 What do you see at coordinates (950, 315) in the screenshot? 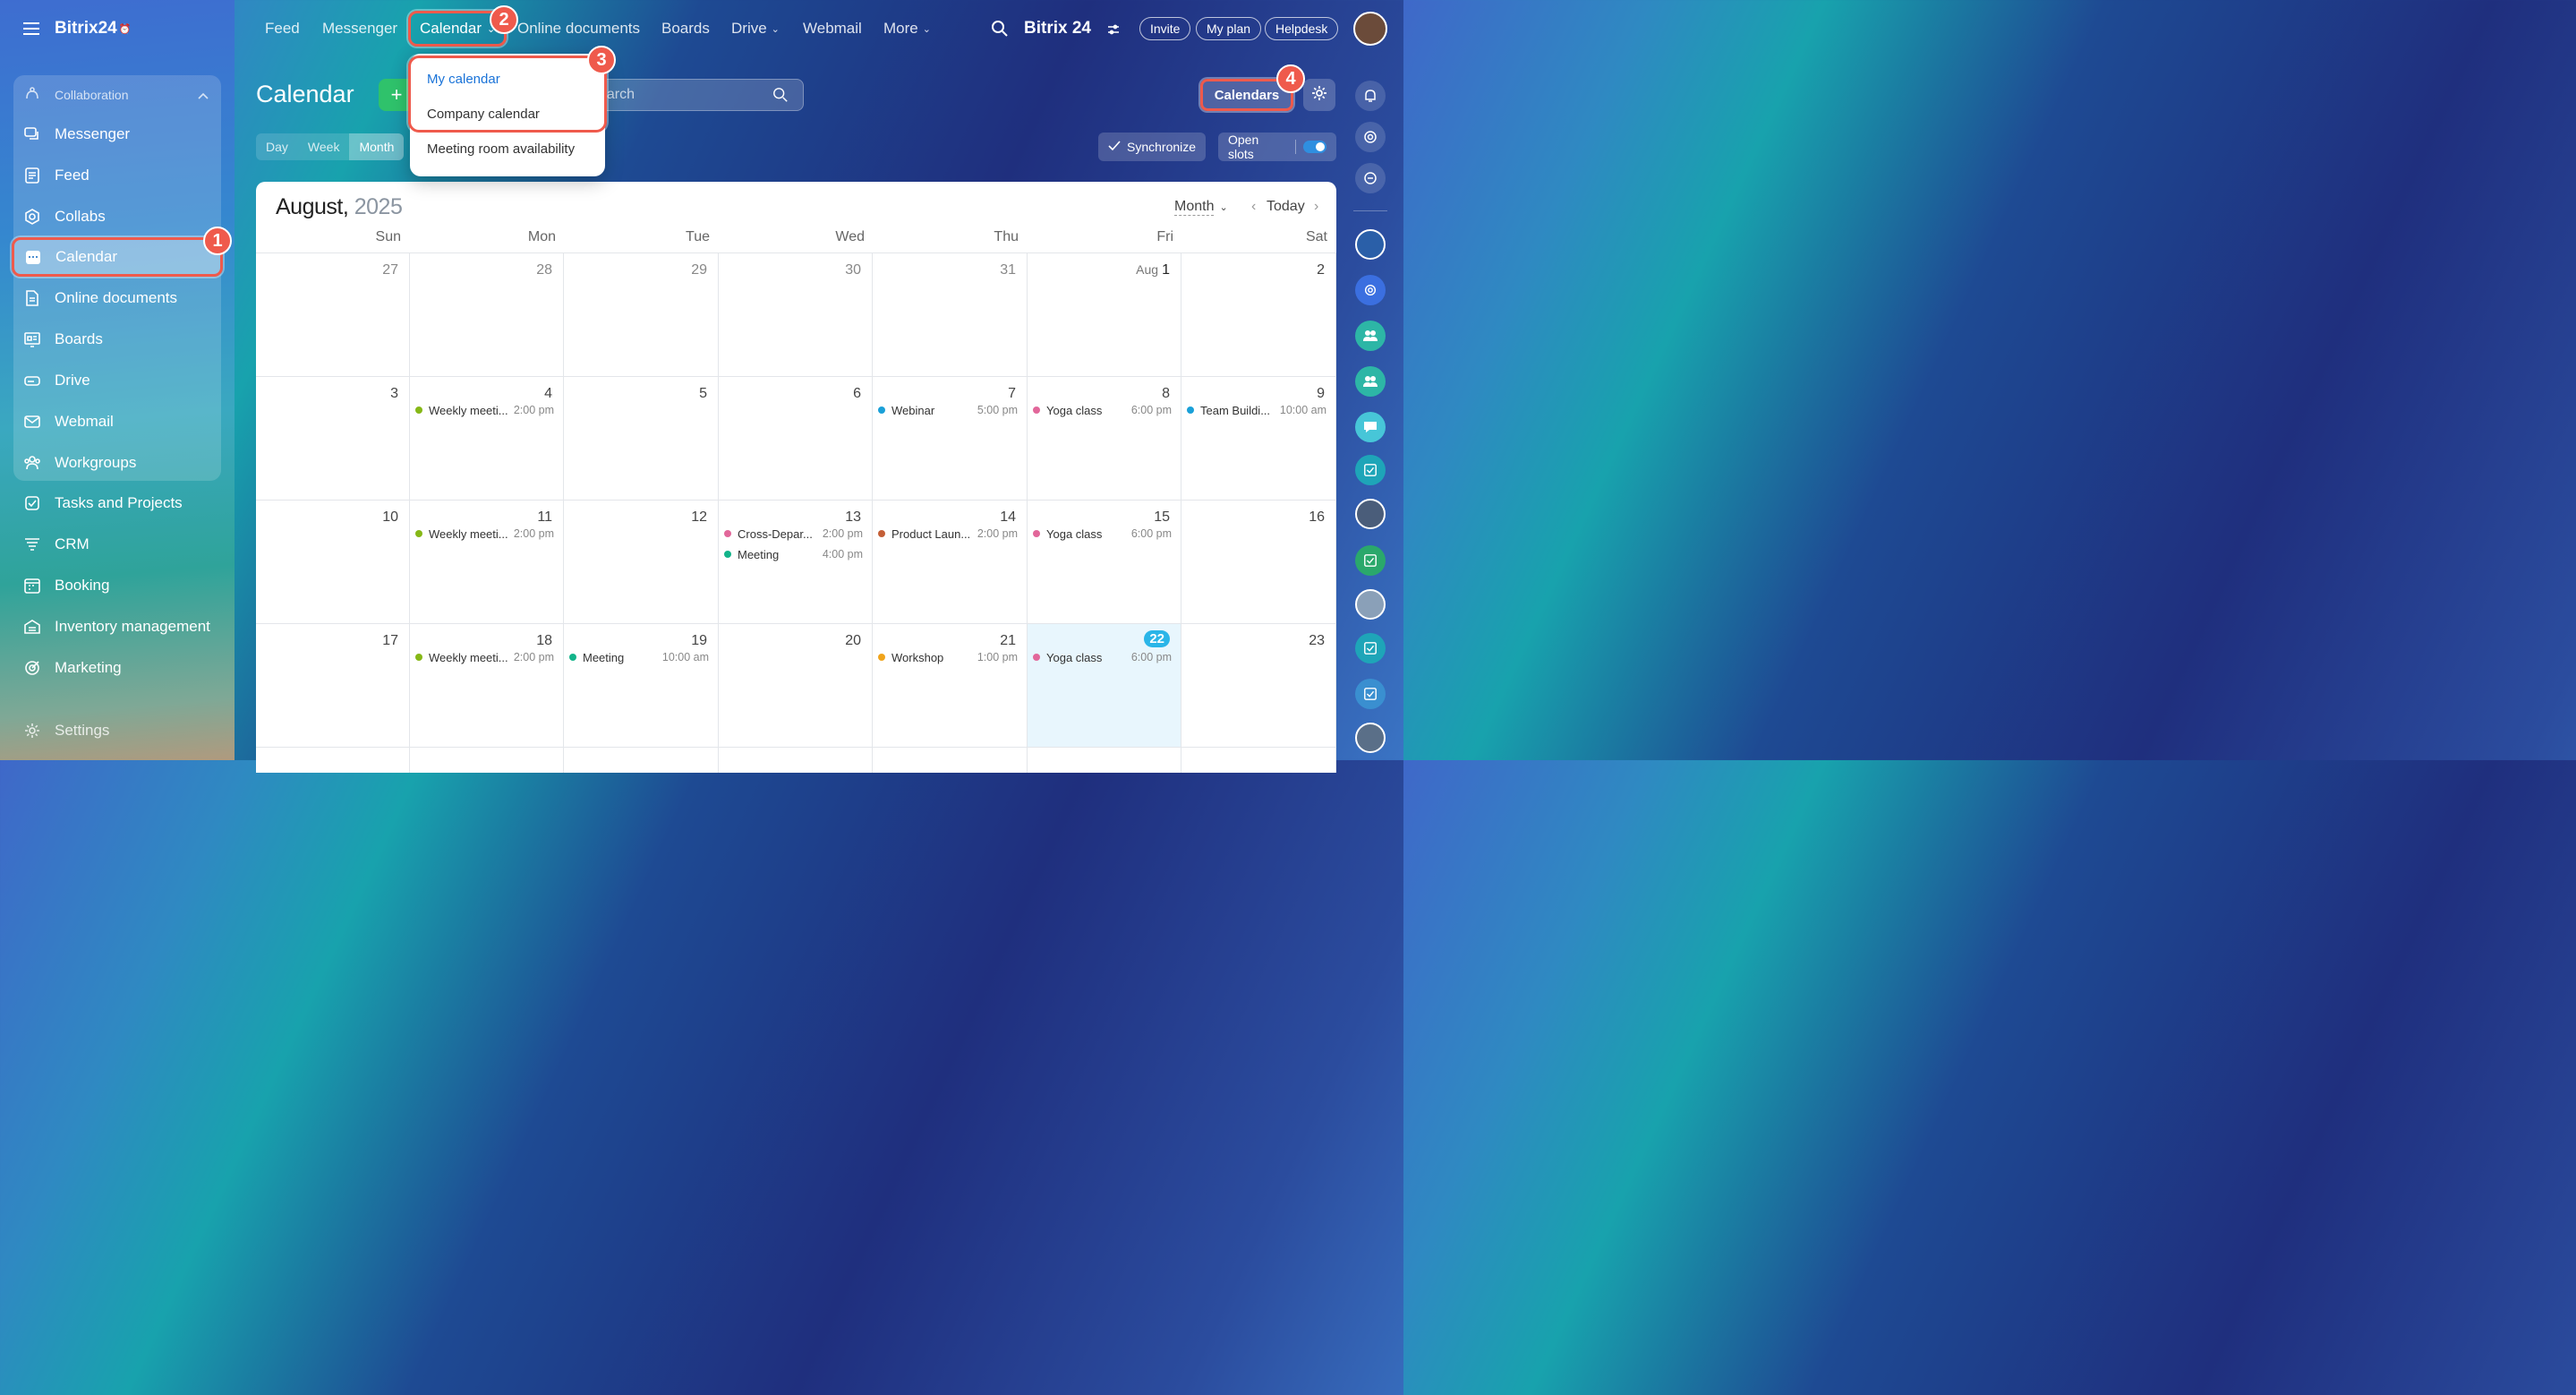
I see `day-cell: 31` at bounding box center [950, 315].